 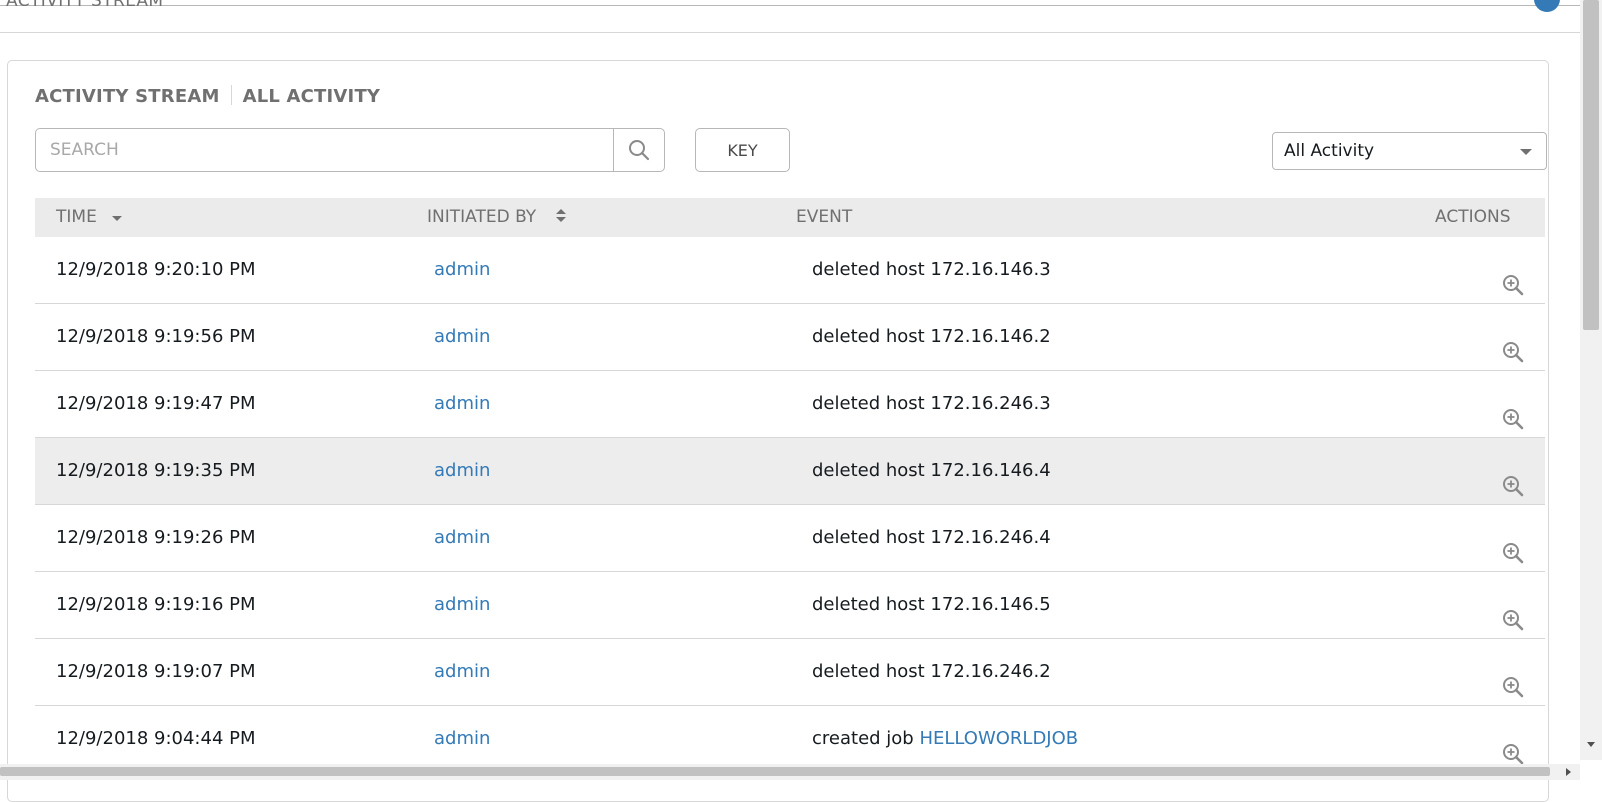 I want to click on row-time: 12/9/2018 9:19:16 PM, so click(x=156, y=604).